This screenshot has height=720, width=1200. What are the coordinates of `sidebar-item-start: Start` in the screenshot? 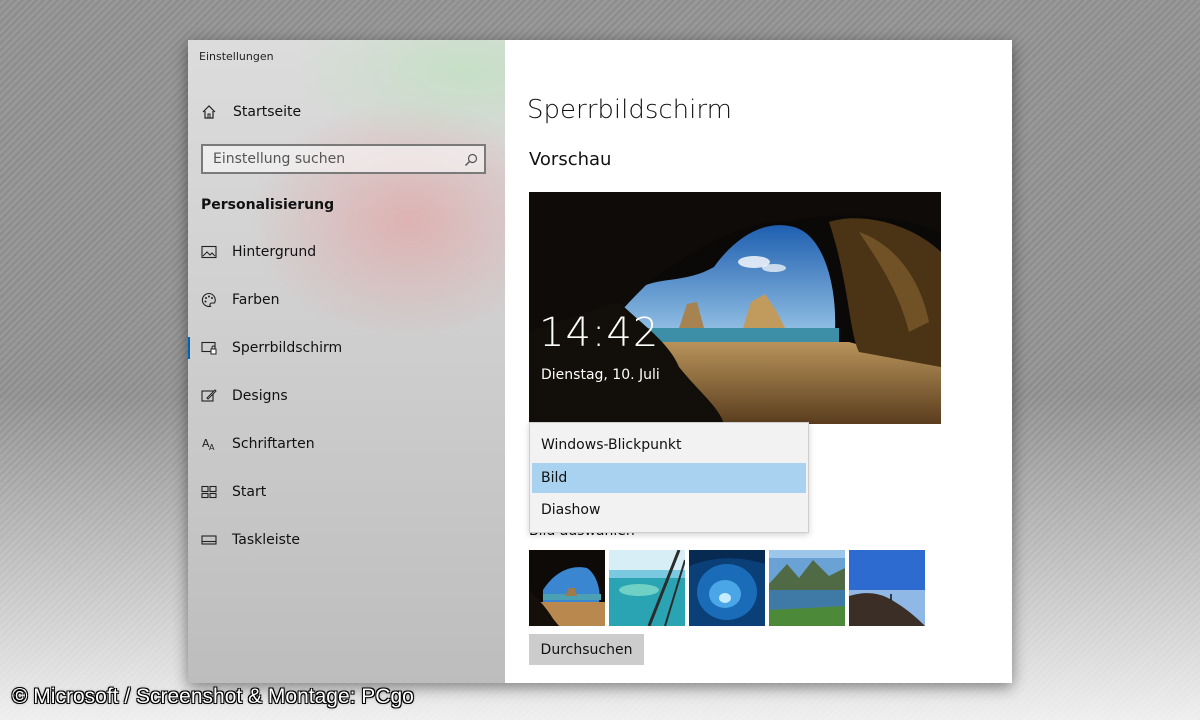 It's located at (346, 492).